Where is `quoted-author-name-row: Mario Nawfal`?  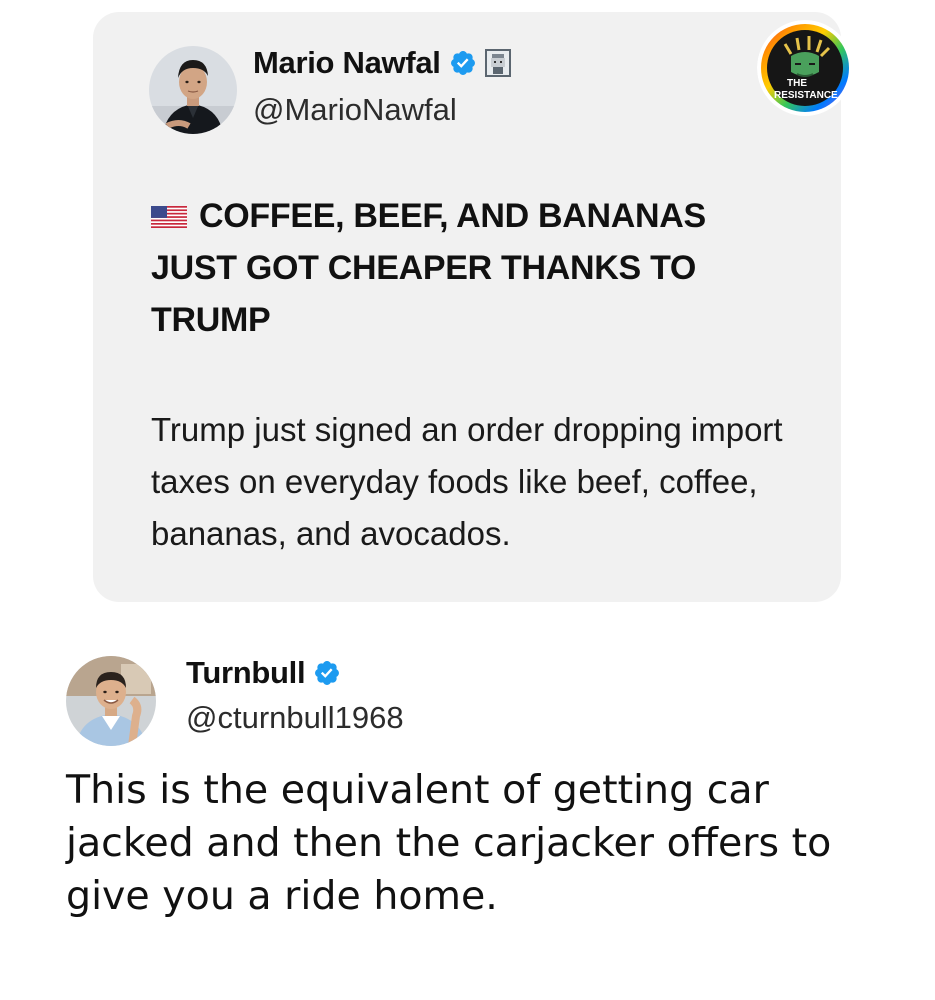
quoted-author-name-row: Mario Nawfal is located at coordinates (382, 63).